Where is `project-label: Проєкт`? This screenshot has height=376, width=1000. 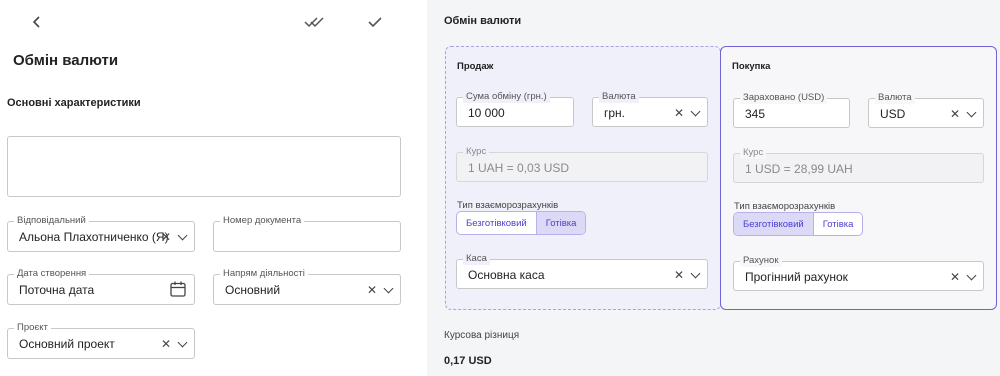 project-label: Проєкт is located at coordinates (32, 328).